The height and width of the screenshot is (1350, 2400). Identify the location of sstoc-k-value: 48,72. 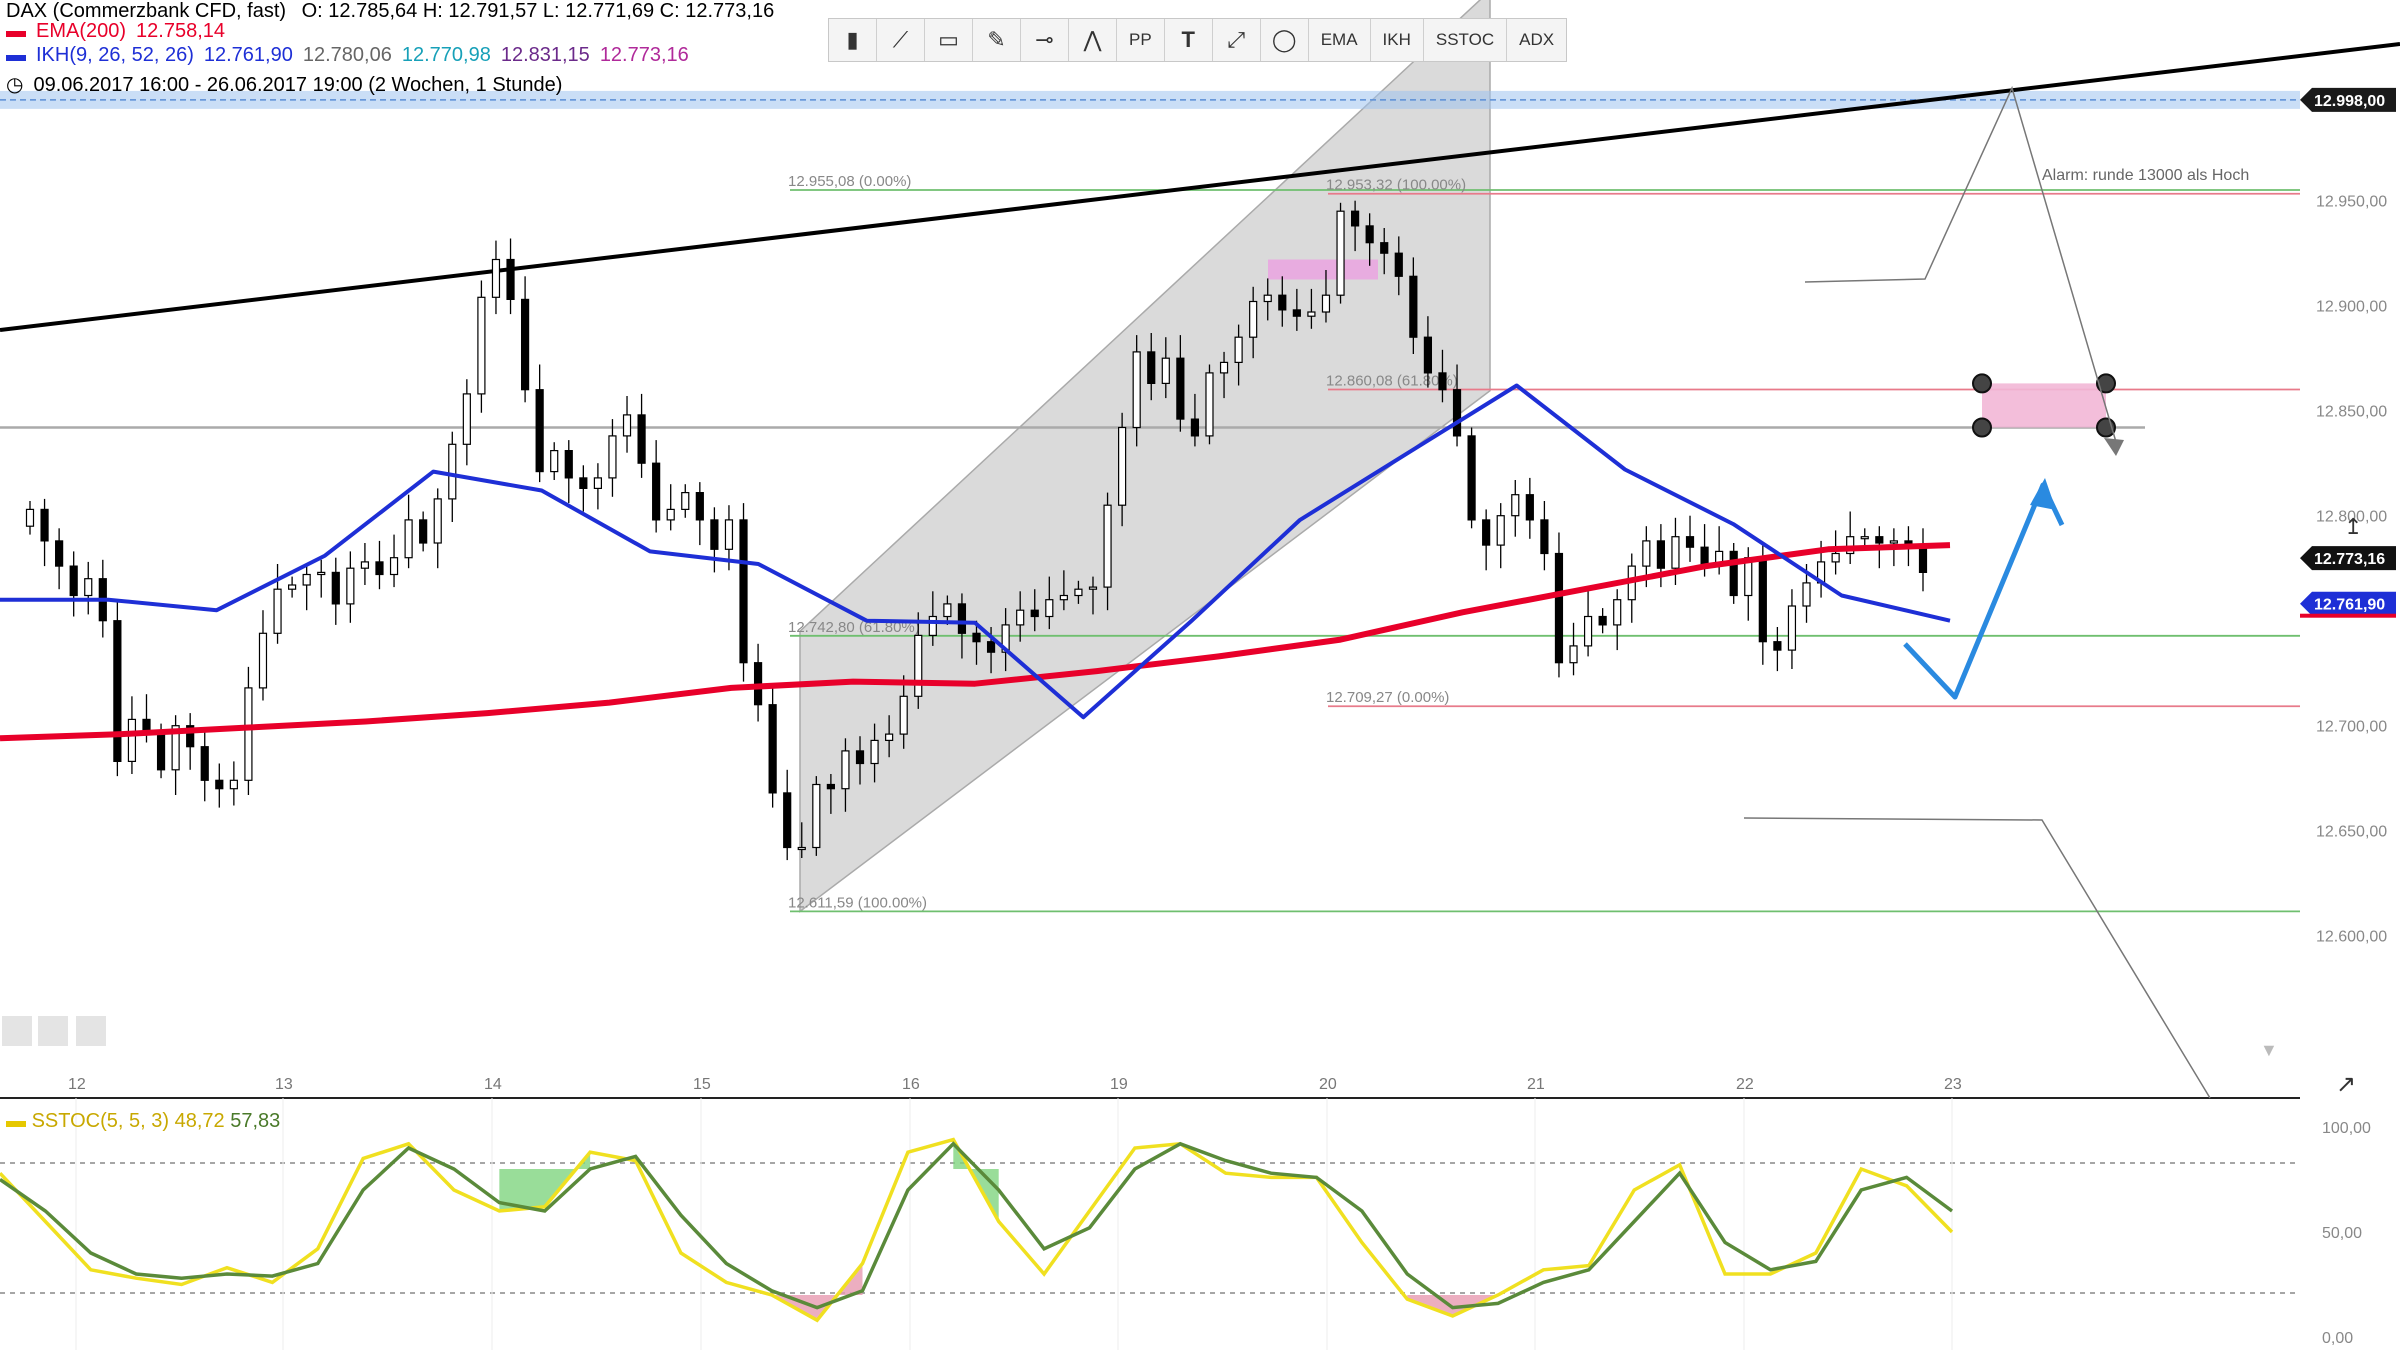
(199, 1121).